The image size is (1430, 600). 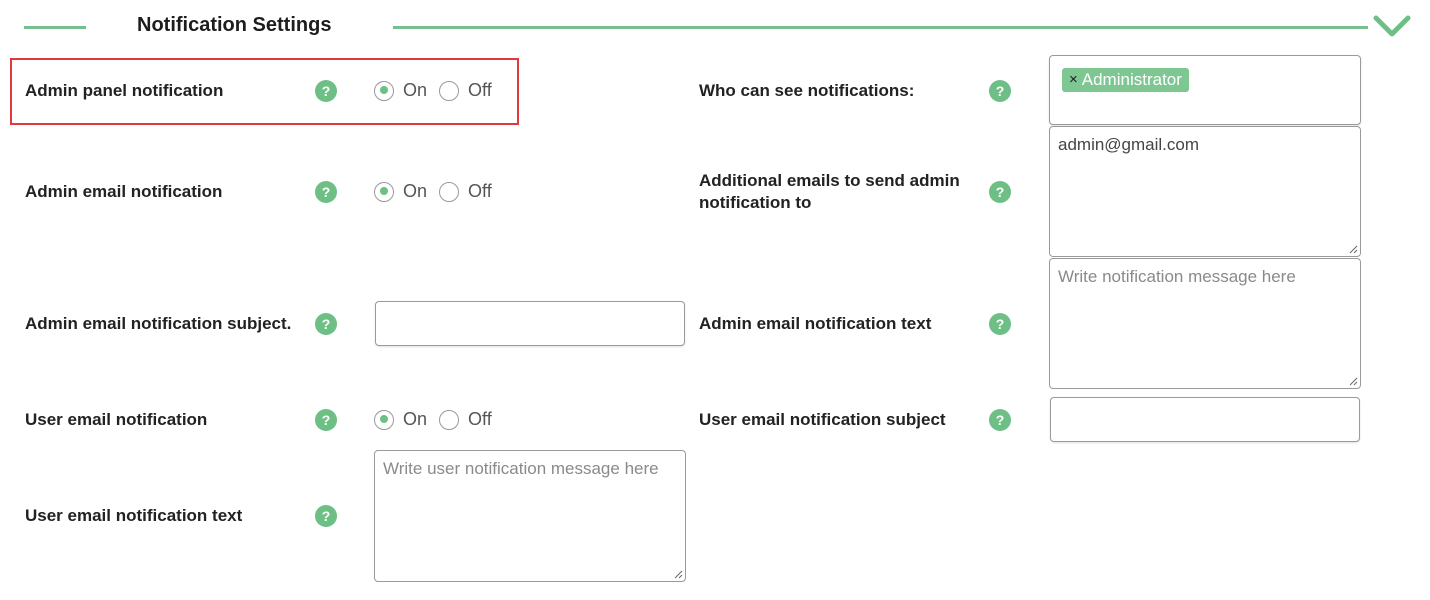 I want to click on user-email-on-radio, so click(x=384, y=419).